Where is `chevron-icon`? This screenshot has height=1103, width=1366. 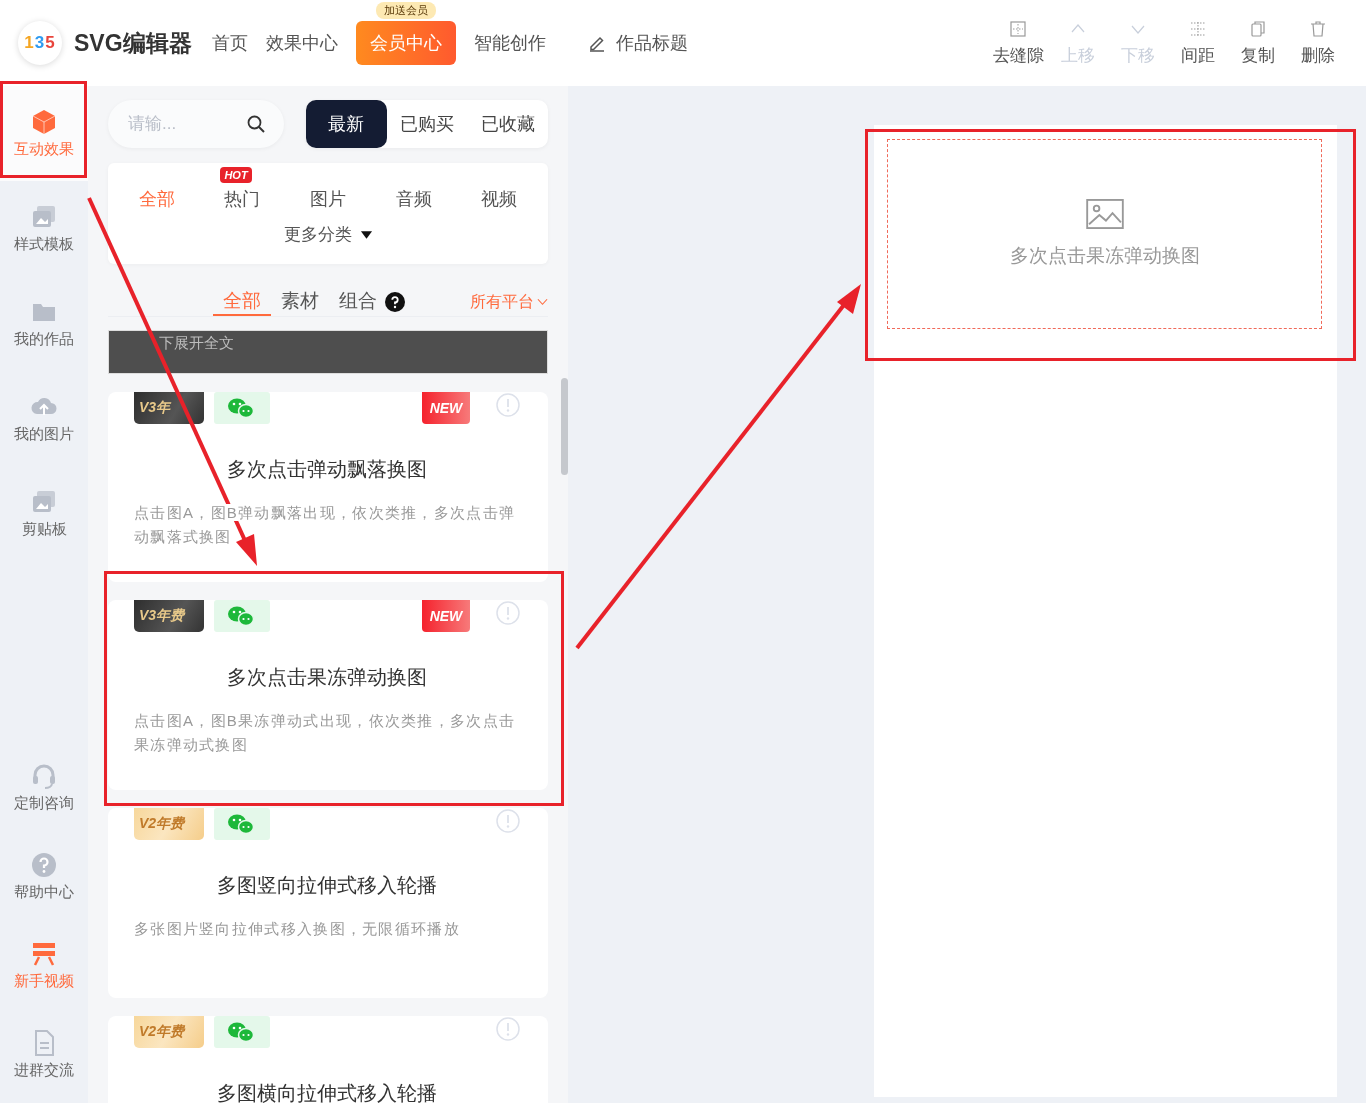 chevron-icon is located at coordinates (542, 302).